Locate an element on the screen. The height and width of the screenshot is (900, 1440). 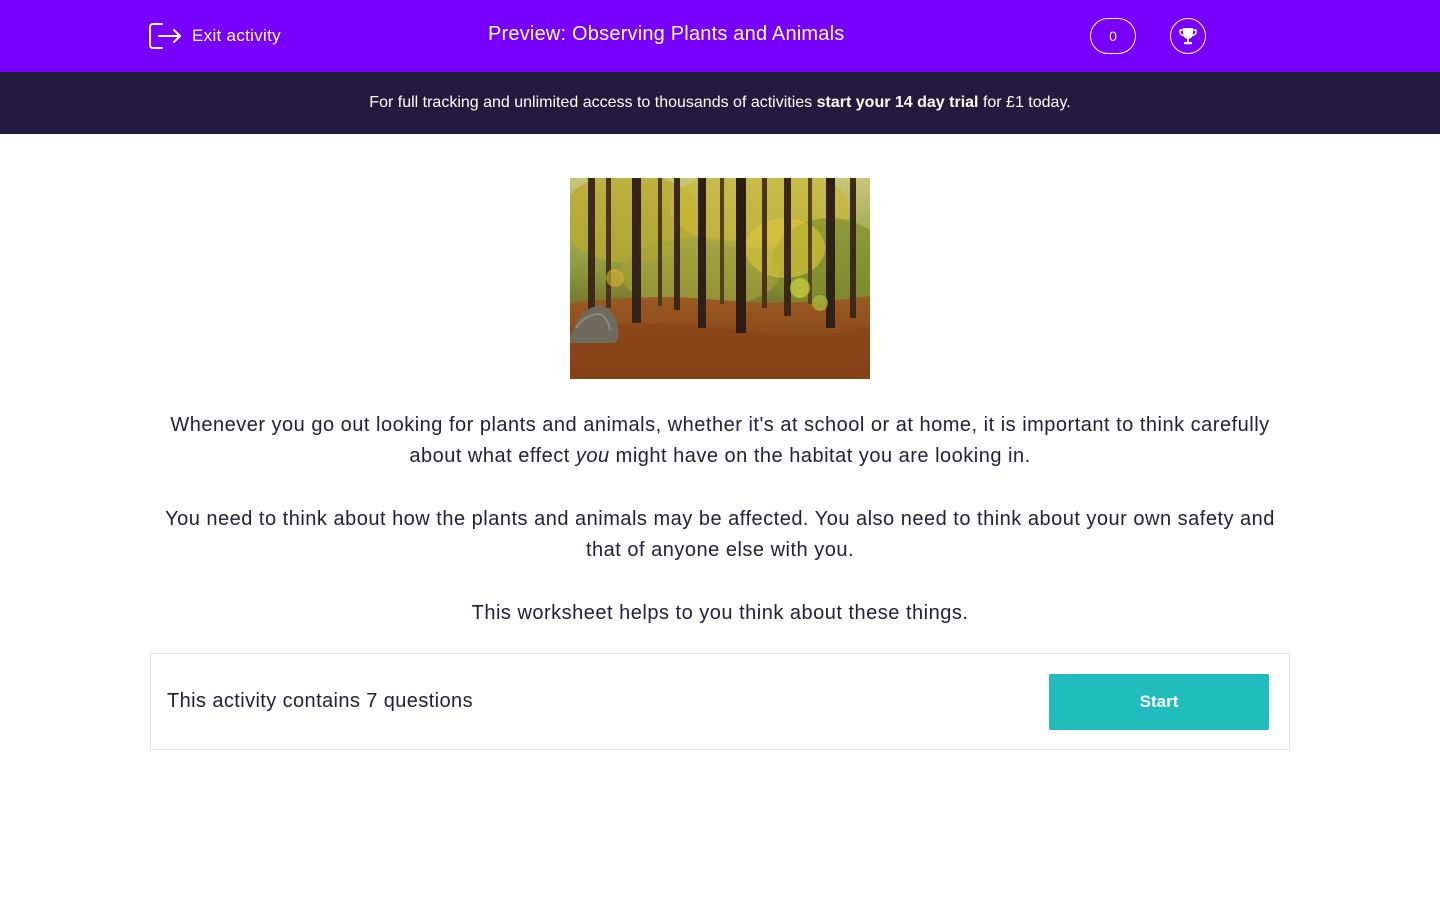
question-count-text: This activity contains 7 questions is located at coordinates (320, 701).